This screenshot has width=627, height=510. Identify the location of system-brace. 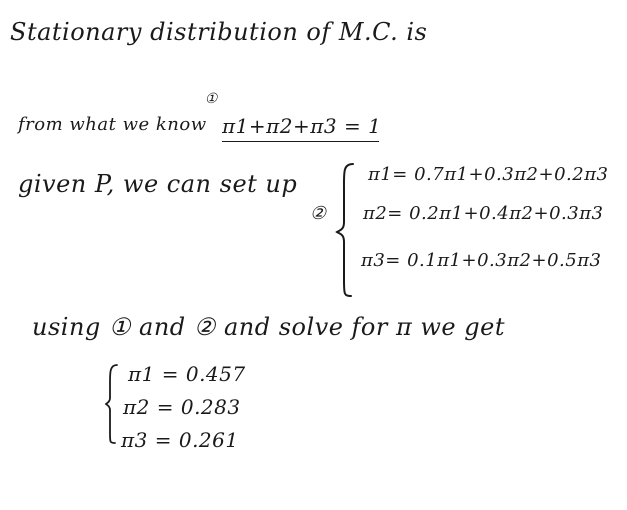
(344, 230).